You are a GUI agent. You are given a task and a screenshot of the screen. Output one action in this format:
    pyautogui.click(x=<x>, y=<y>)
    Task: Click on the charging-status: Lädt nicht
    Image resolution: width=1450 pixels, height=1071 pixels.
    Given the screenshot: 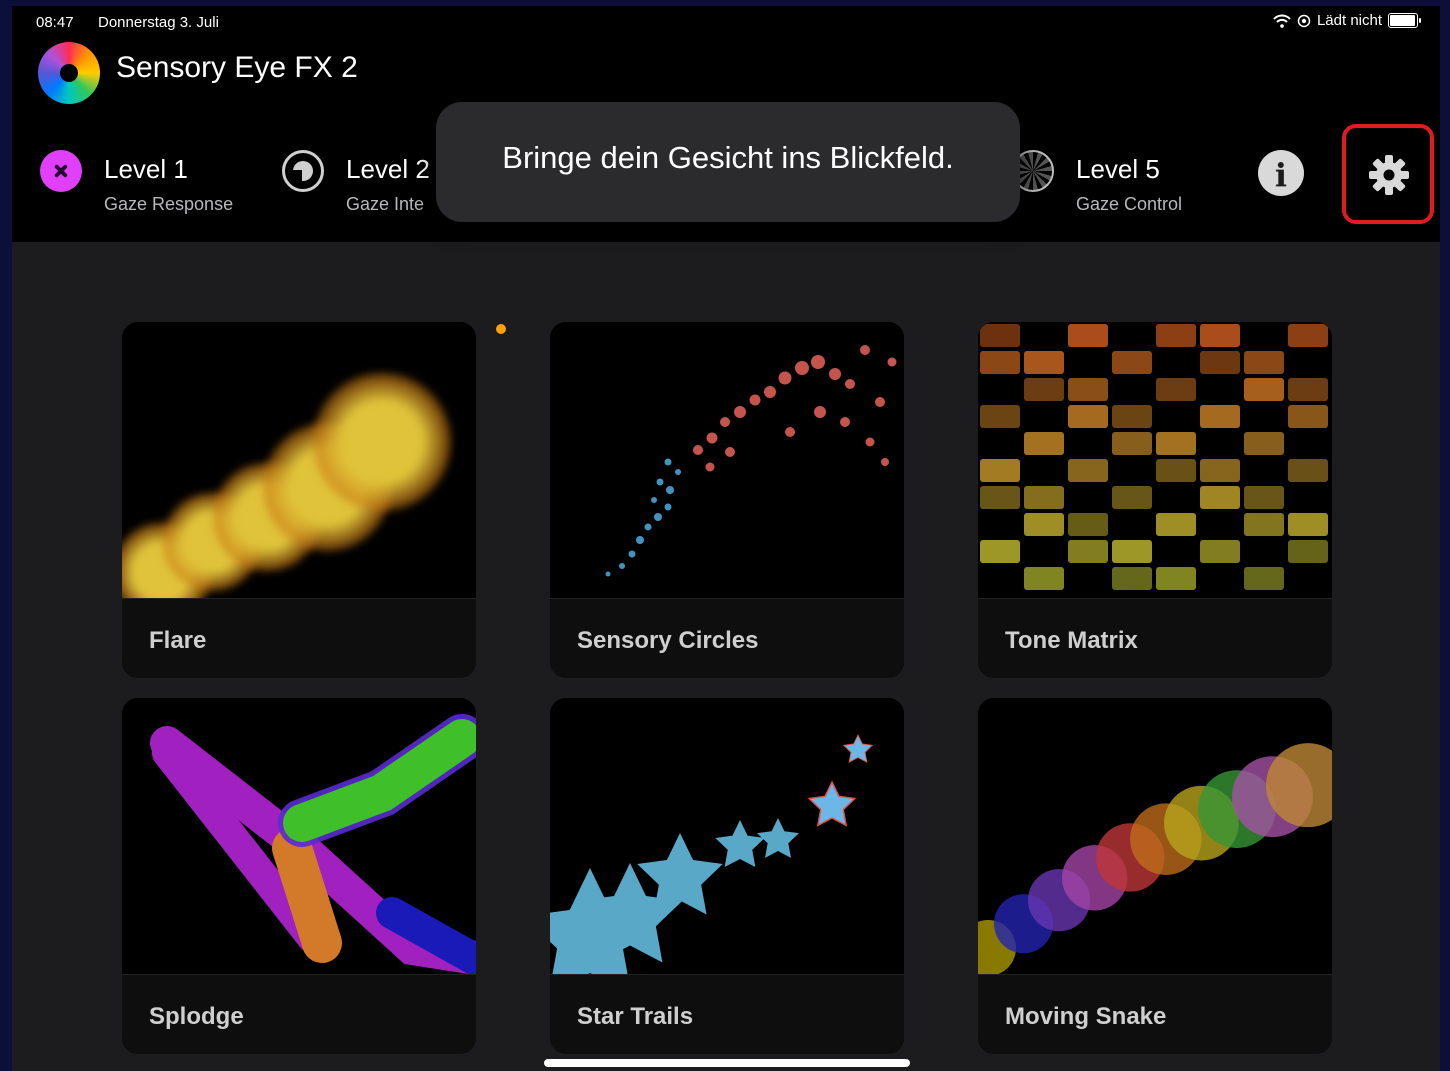 What is the action you would take?
    pyautogui.click(x=1349, y=20)
    